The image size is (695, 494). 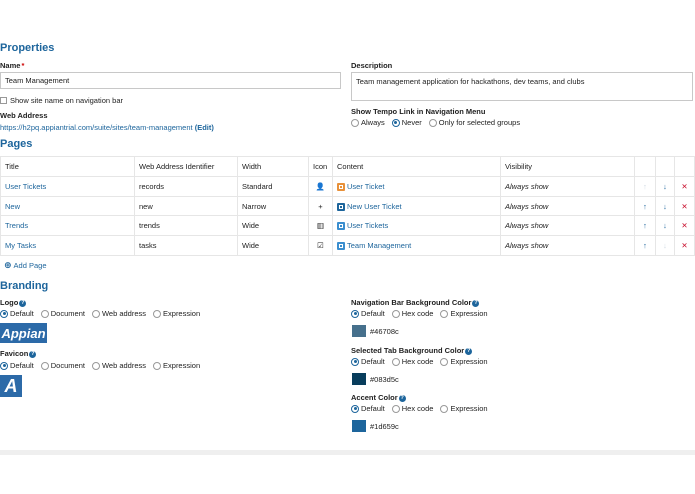 I want to click on tempo-option-never: Never, so click(x=406, y=122).